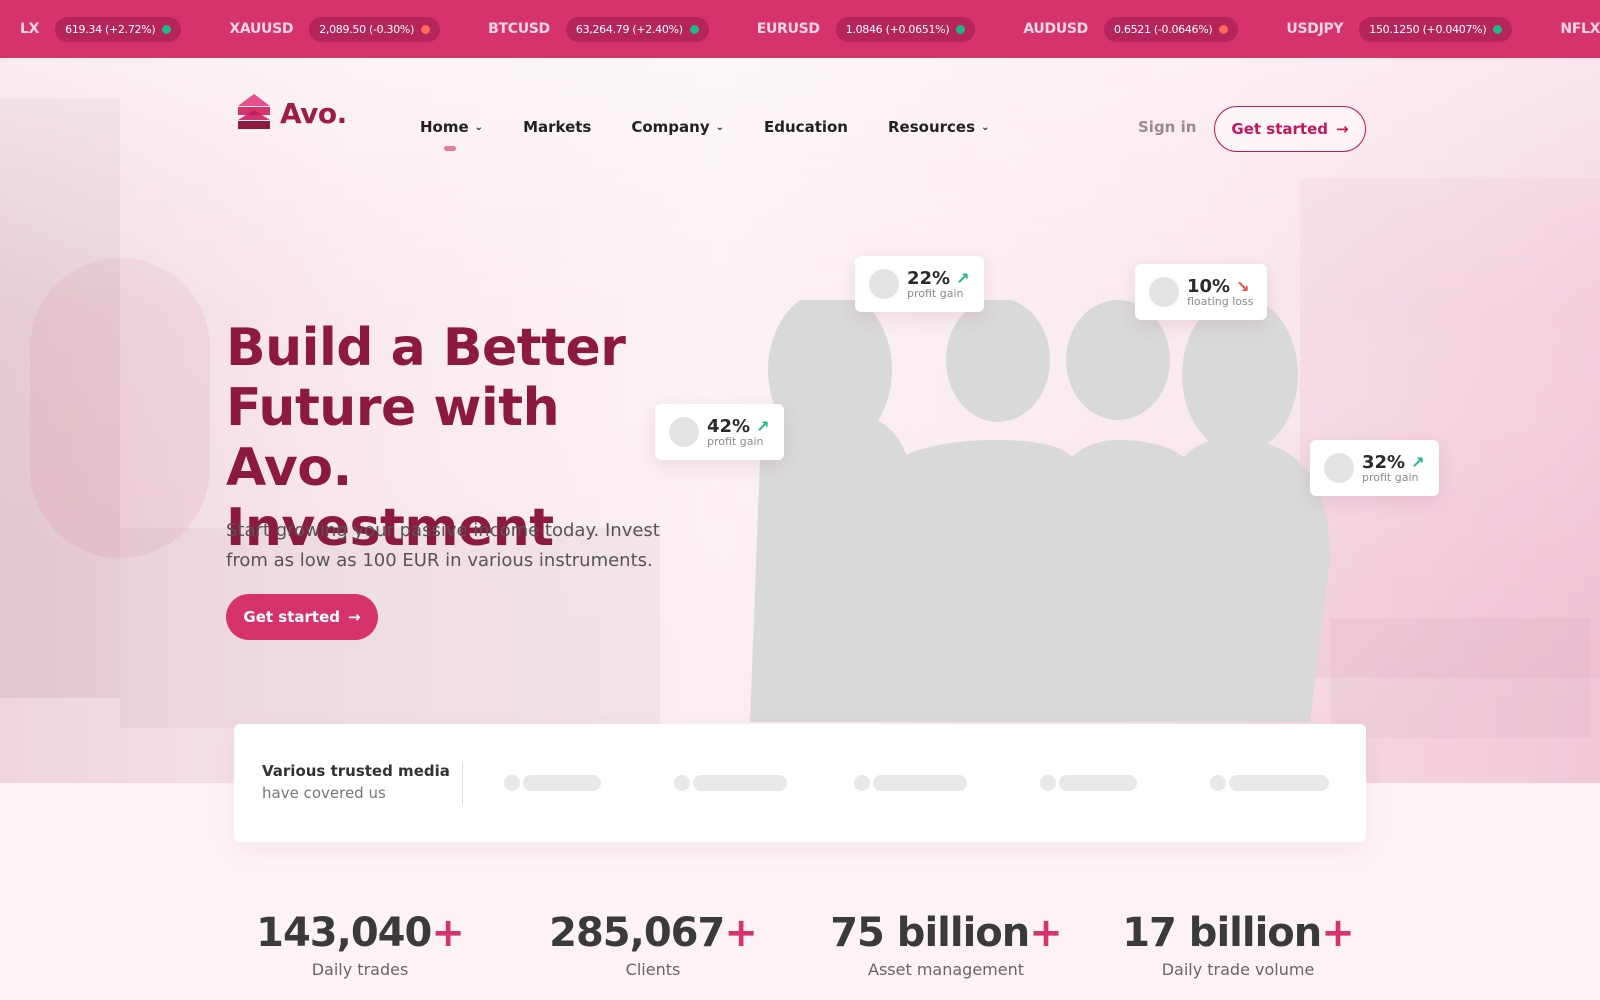 The width and height of the screenshot is (1600, 1000). Describe the element at coordinates (800, 783) in the screenshot. I see `trusted-media-panel: Various trusted media have covered us` at that location.